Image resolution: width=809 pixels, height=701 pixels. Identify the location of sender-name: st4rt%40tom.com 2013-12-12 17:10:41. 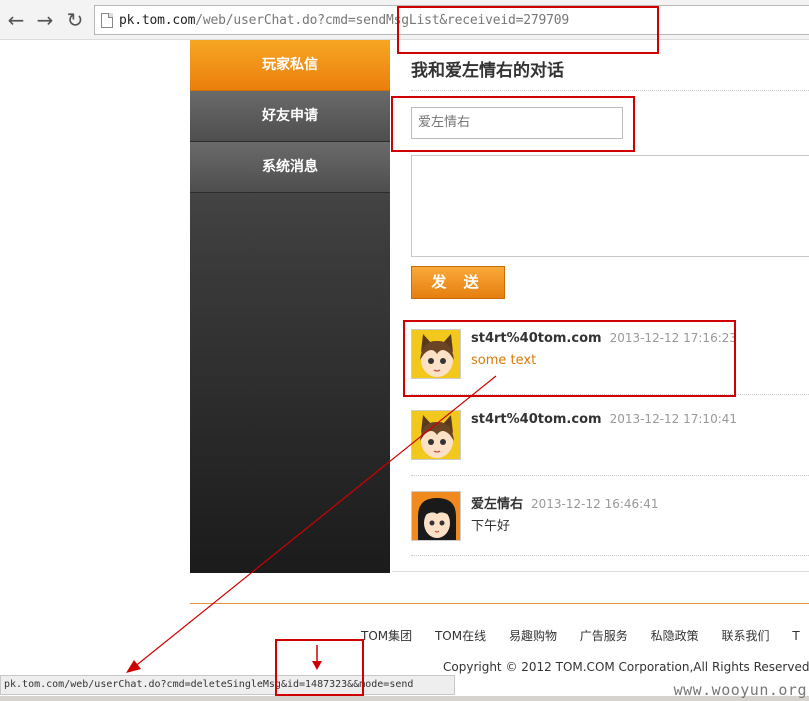
(604, 419).